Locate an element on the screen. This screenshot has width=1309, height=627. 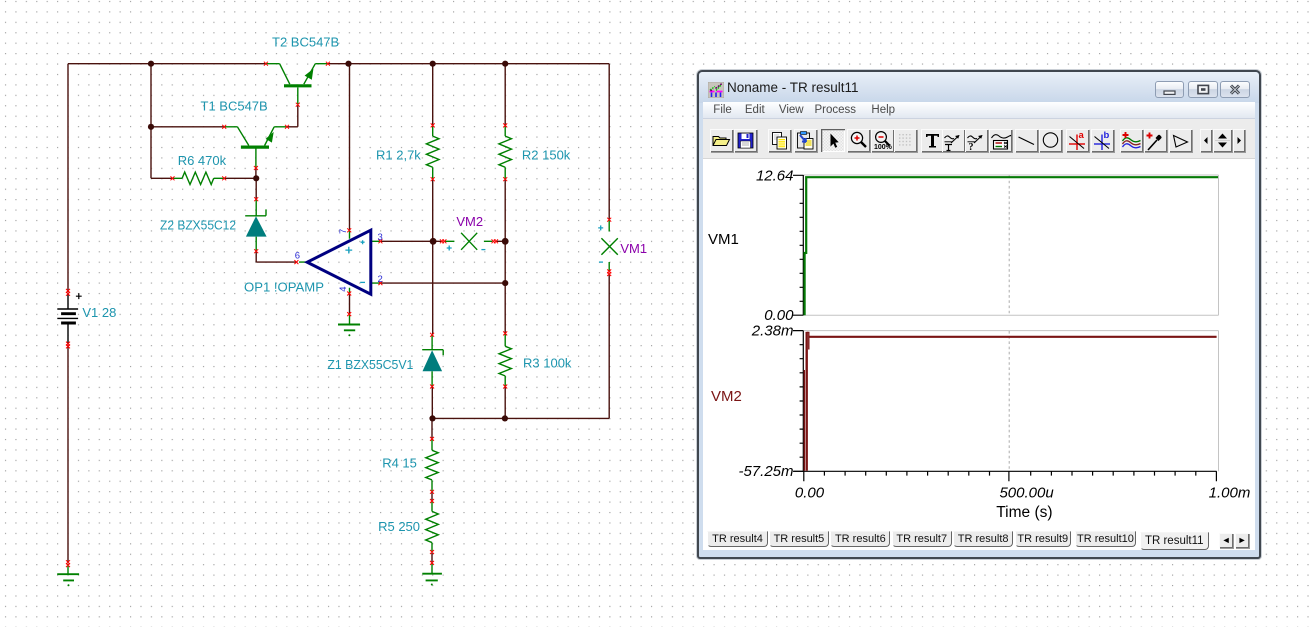
svg-text: a is located at coordinates (1082, 135).